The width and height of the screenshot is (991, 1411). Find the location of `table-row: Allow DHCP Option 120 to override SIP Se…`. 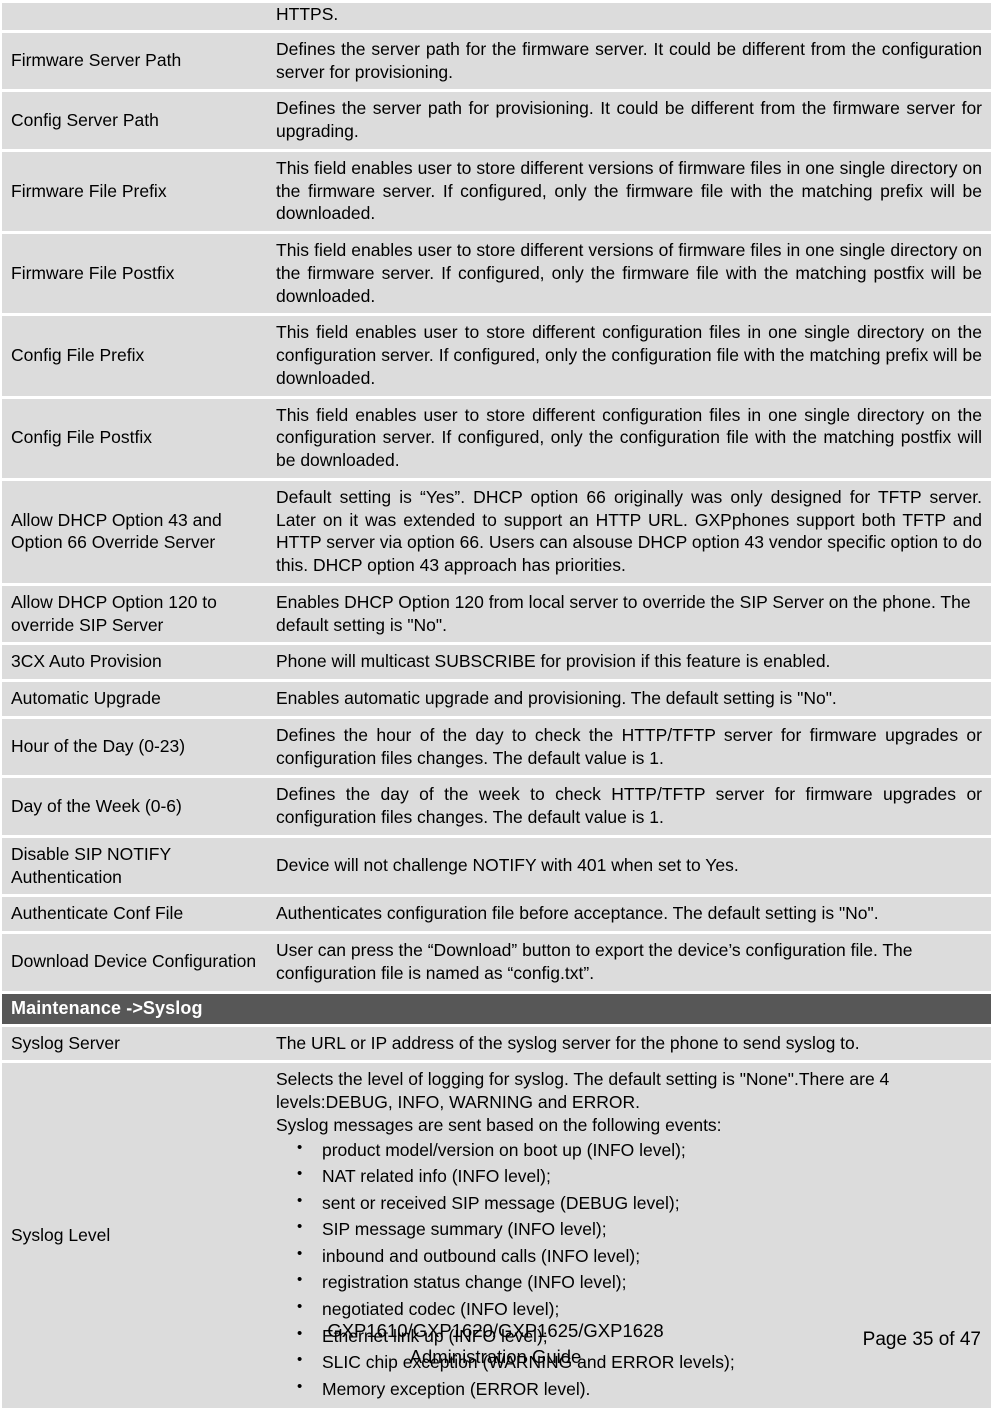

table-row: Allow DHCP Option 120 to override SIP Se… is located at coordinates (496, 614).